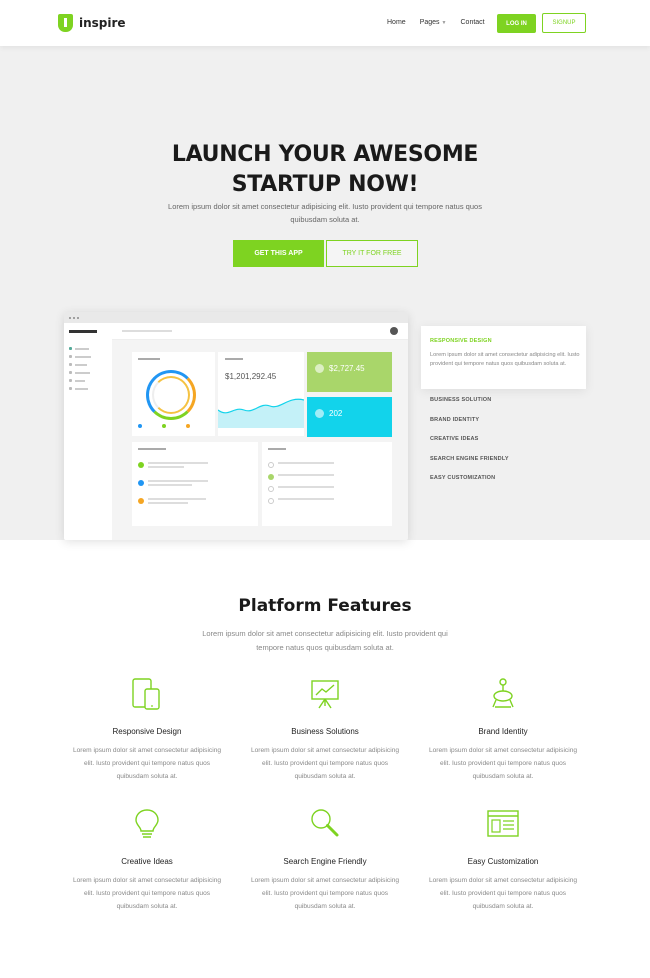 The width and height of the screenshot is (650, 978). I want to click on feature-tab-creative-ideas: CREATIVE IDEAS, so click(510, 446).